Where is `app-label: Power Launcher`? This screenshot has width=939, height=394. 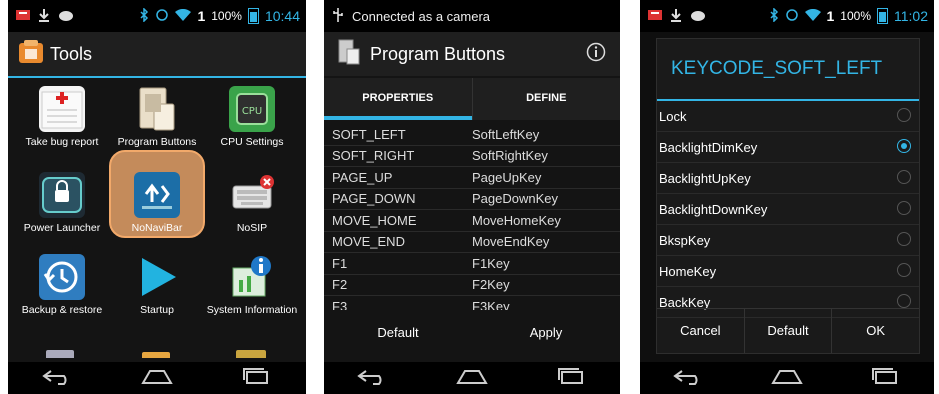 app-label: Power Launcher is located at coordinates (62, 228).